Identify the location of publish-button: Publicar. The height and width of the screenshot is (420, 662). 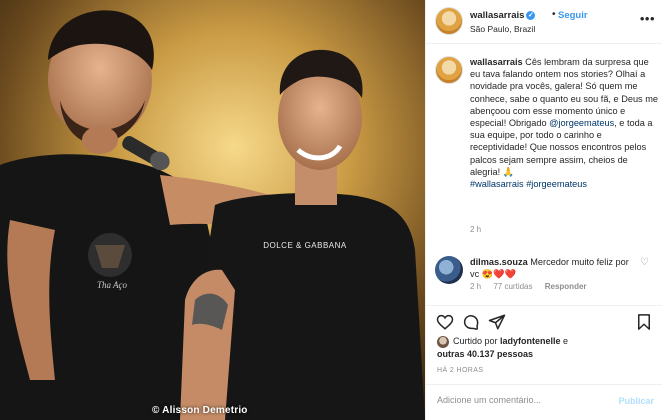
(636, 401).